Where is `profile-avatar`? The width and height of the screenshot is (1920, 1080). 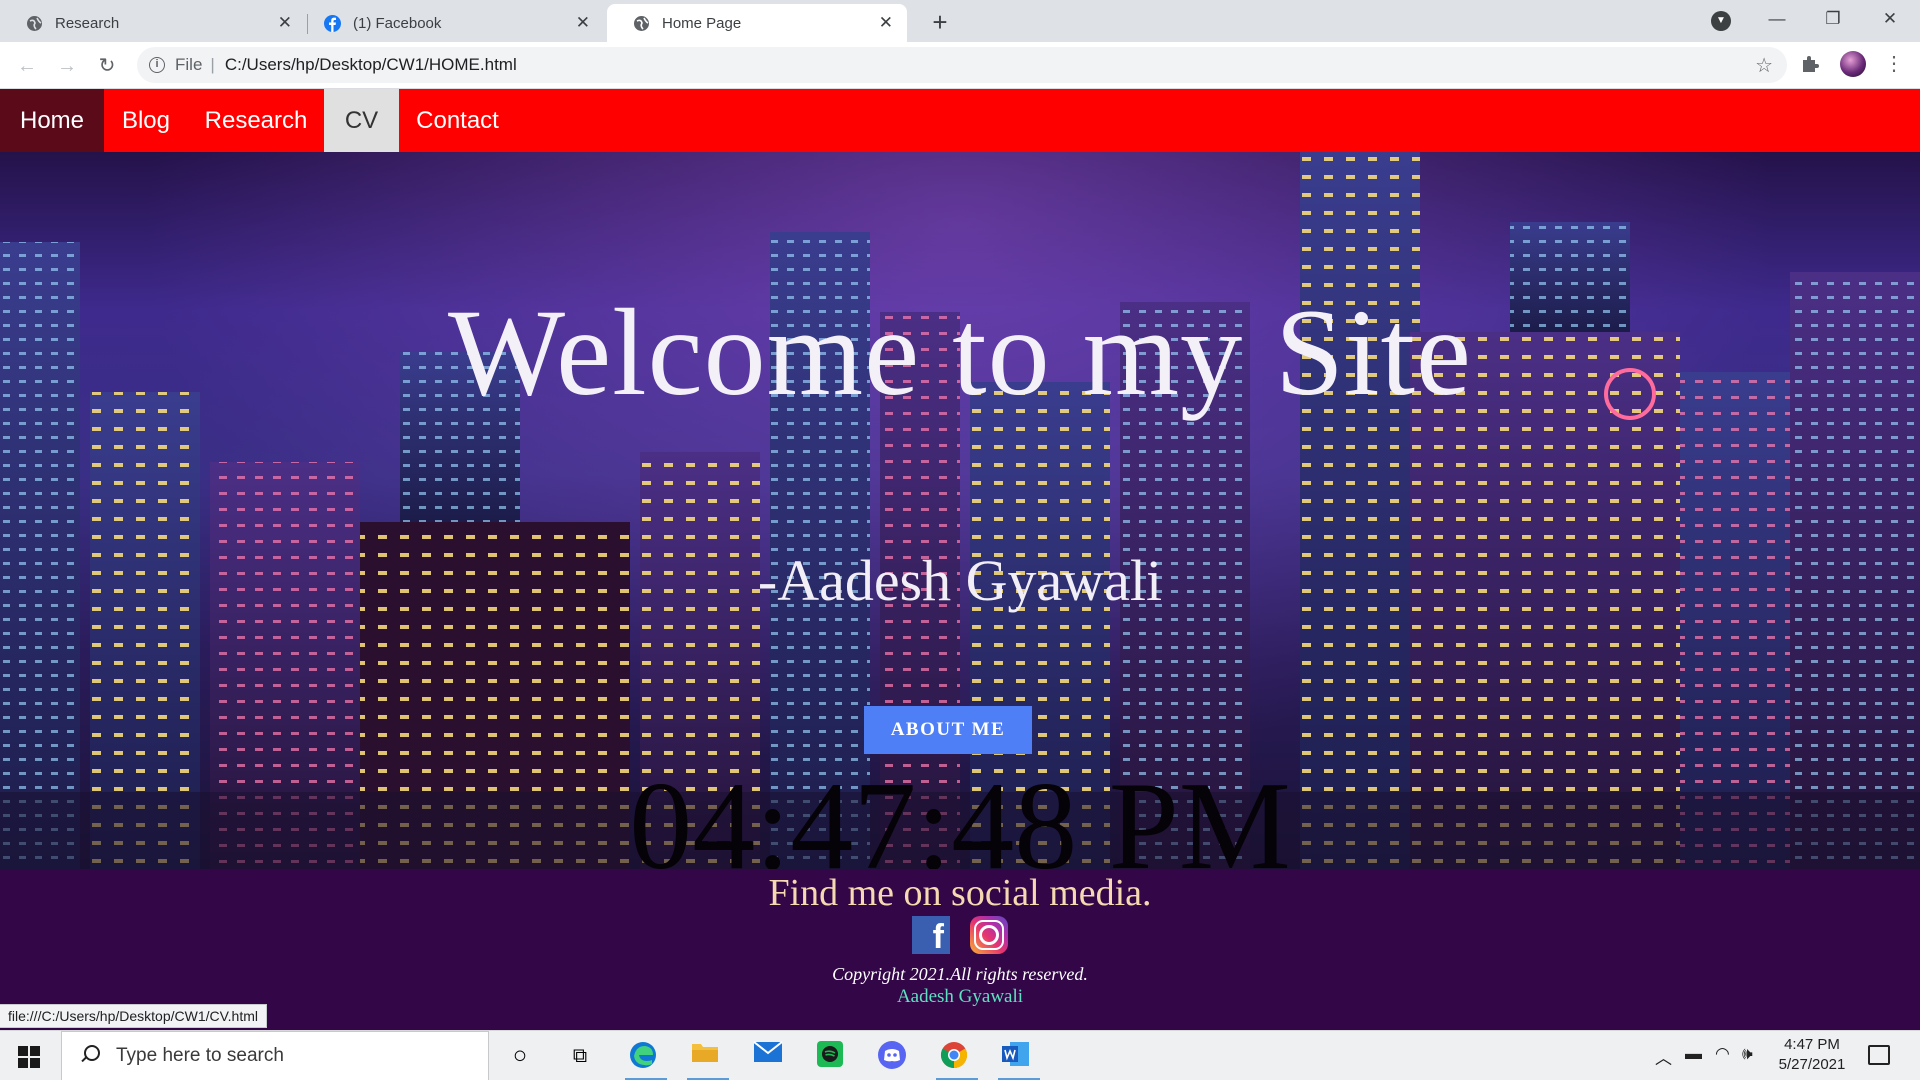 profile-avatar is located at coordinates (1853, 64).